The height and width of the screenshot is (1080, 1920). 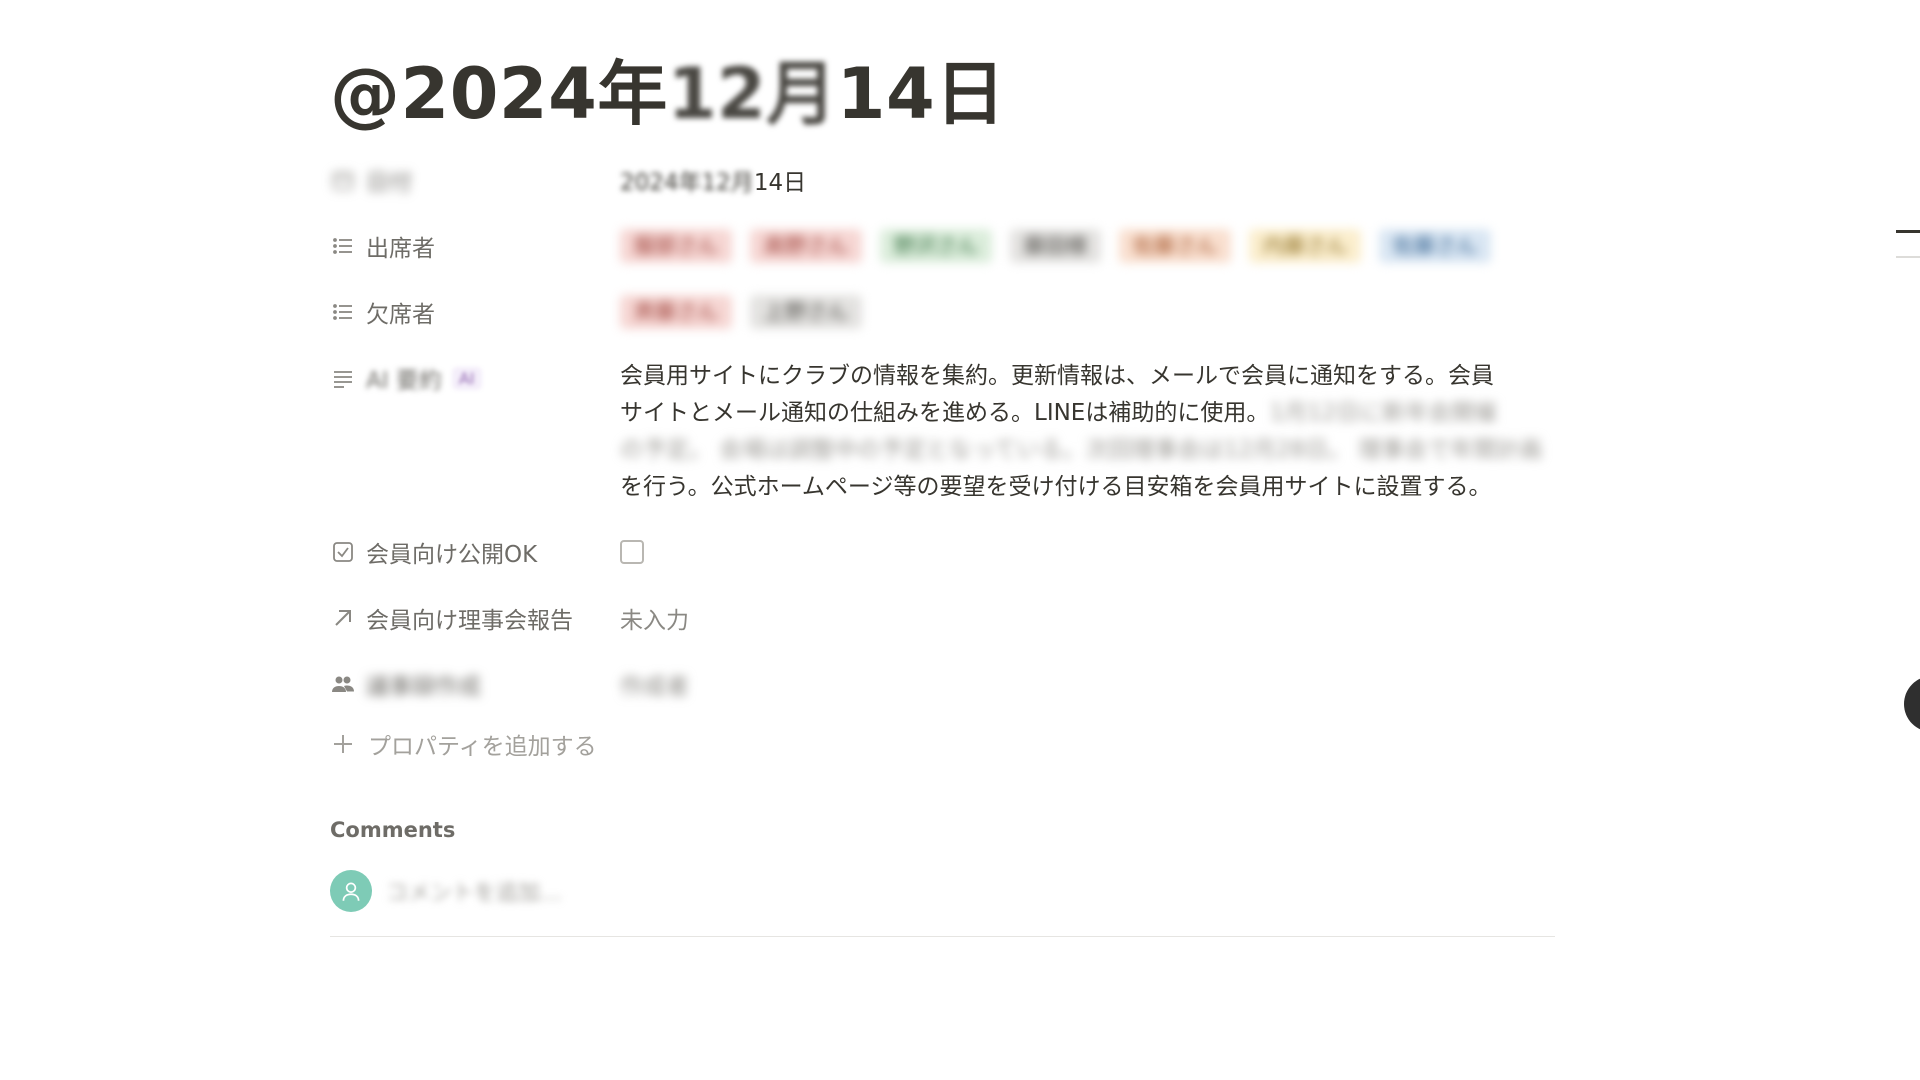 I want to click on property-member-report-value: 未入力, so click(x=654, y=618).